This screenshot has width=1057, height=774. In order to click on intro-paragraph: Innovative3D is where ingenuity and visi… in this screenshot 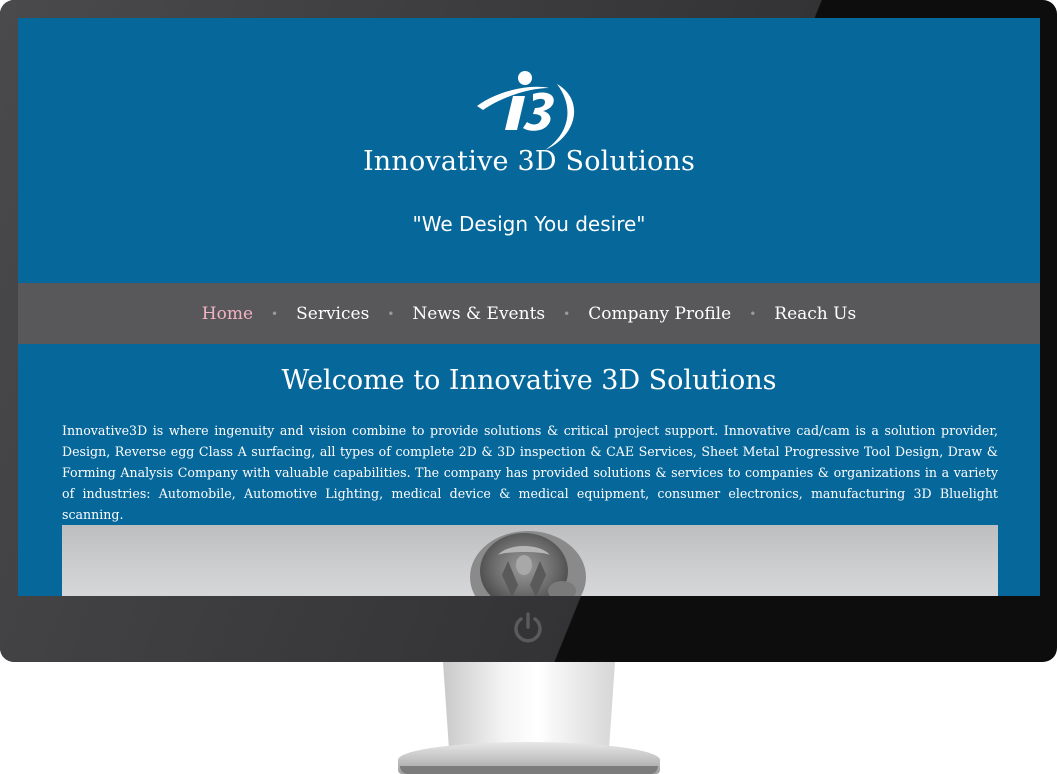, I will do `click(530, 472)`.